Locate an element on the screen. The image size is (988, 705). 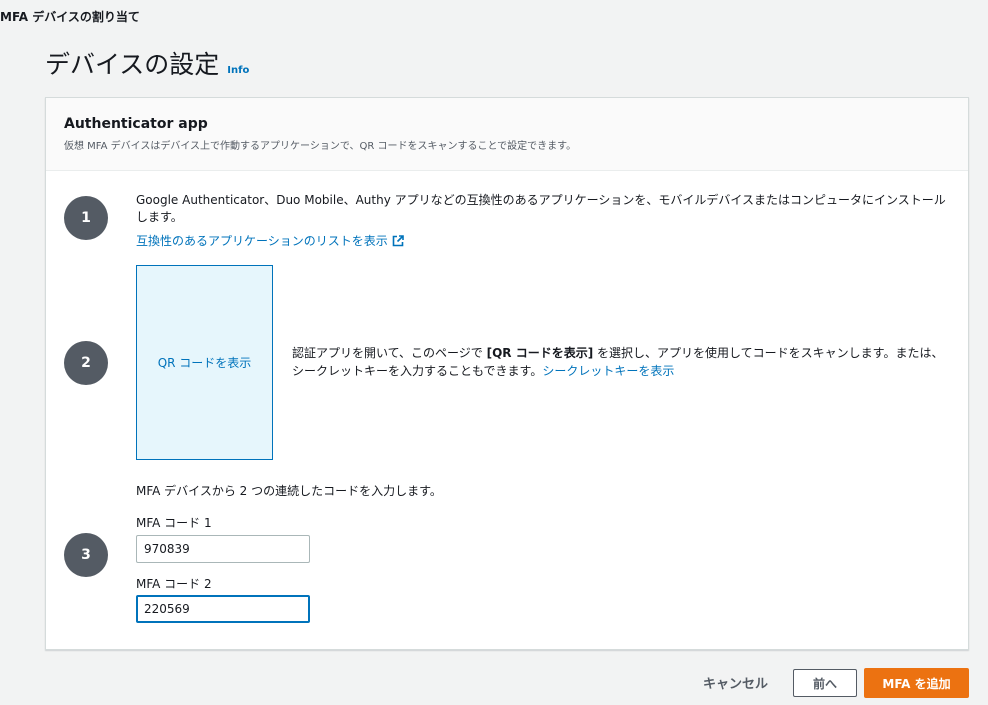
step-3-badge: 3 is located at coordinates (86, 555).